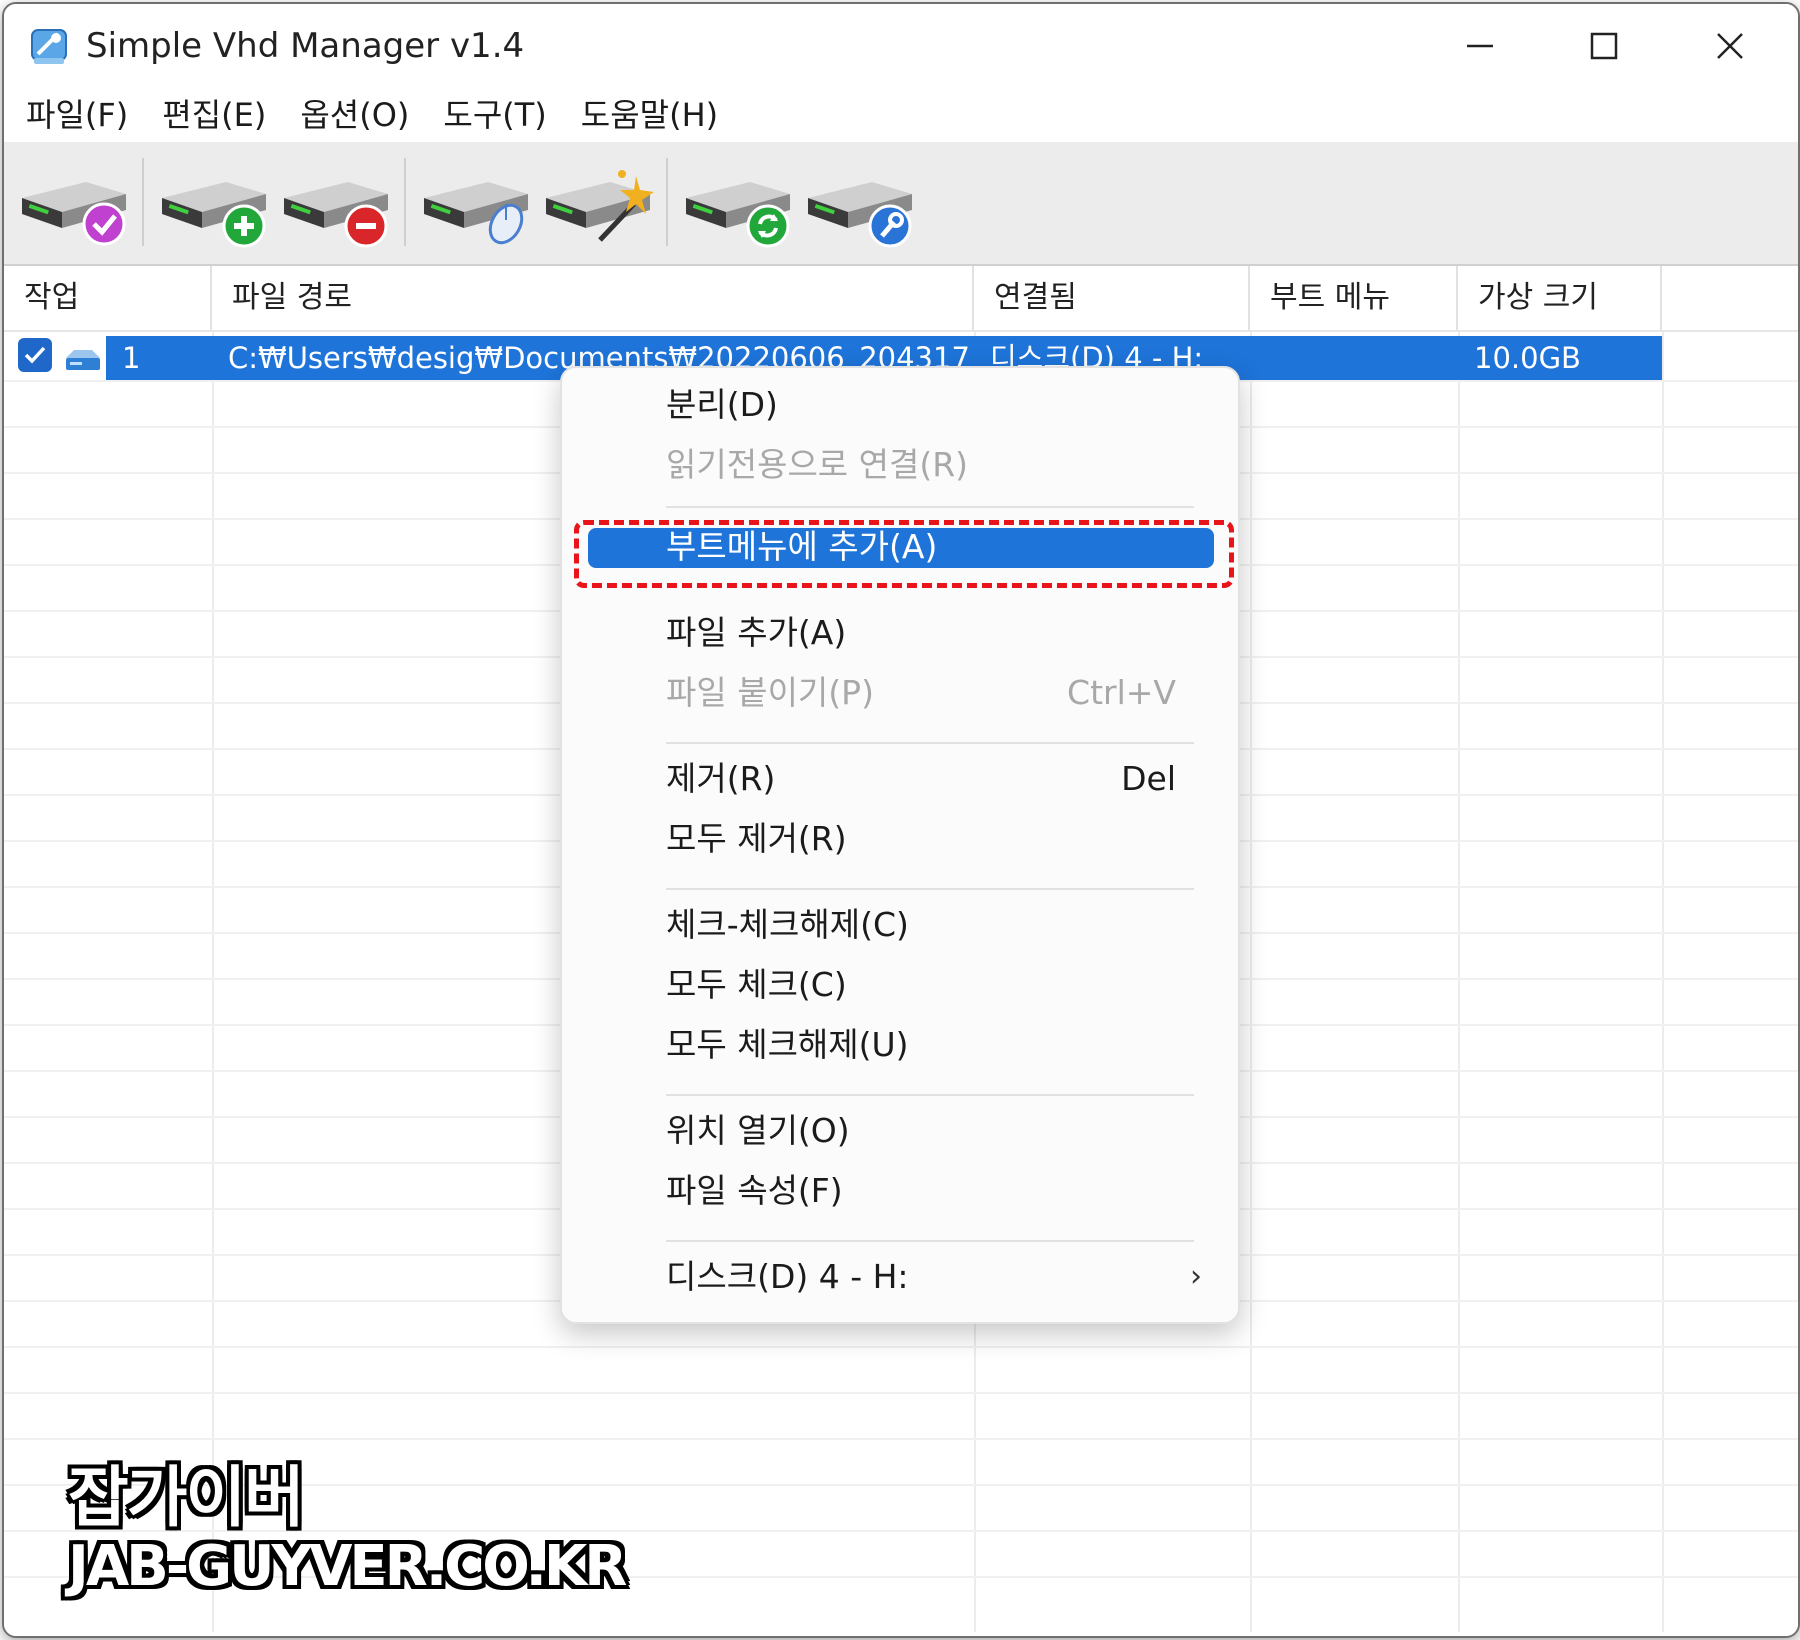 This screenshot has height=1640, width=1800. I want to click on menu-item-add-file: 파일 추가(A), so click(756, 633).